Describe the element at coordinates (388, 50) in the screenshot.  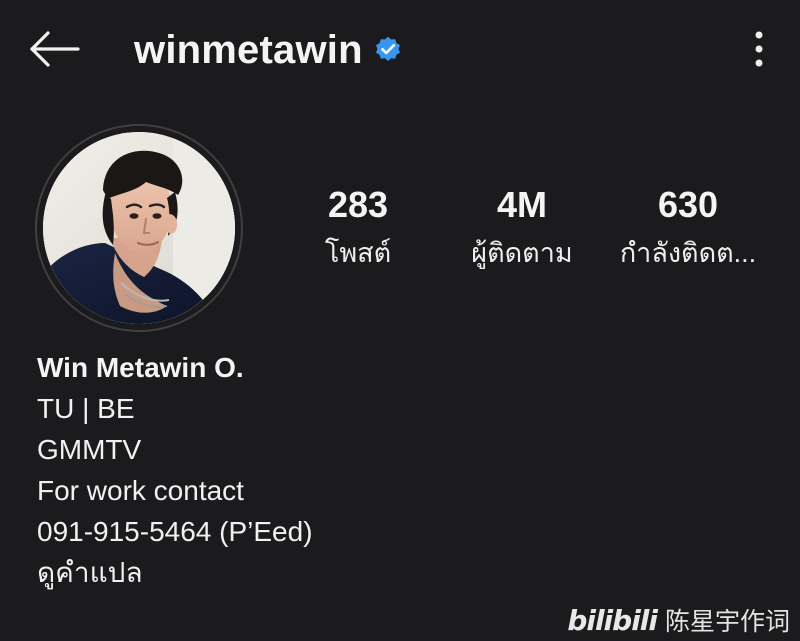
I see `verified-badge-icon` at that location.